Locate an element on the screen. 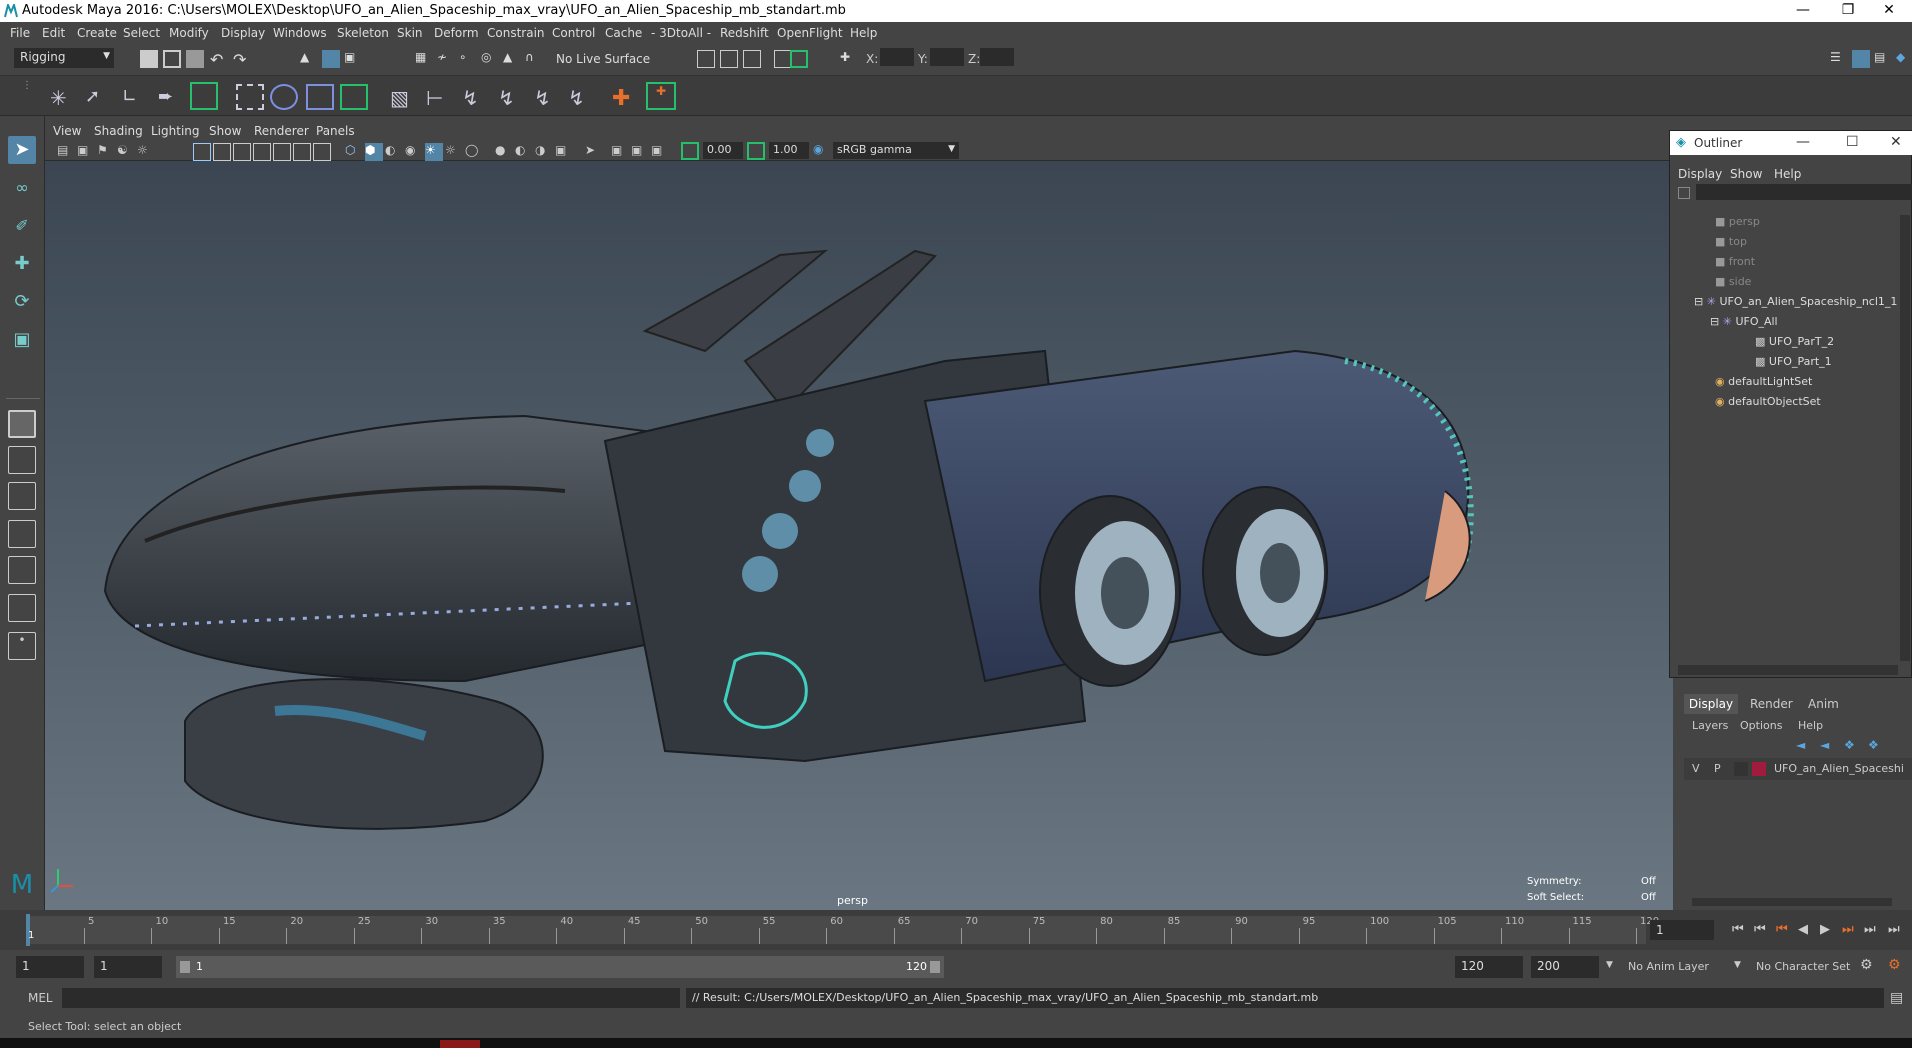  film-gate-icon is located at coordinates (222, 152).